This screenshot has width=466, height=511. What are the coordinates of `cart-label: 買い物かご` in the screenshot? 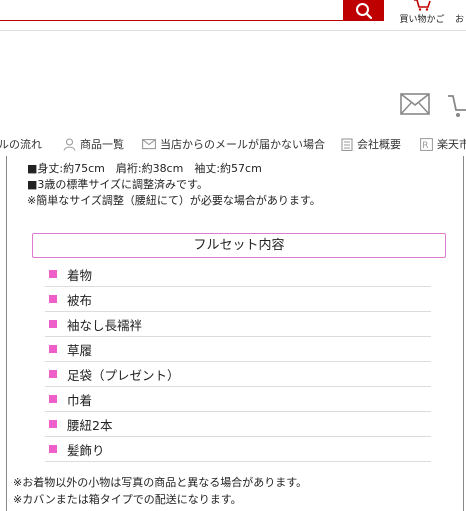 It's located at (422, 20).